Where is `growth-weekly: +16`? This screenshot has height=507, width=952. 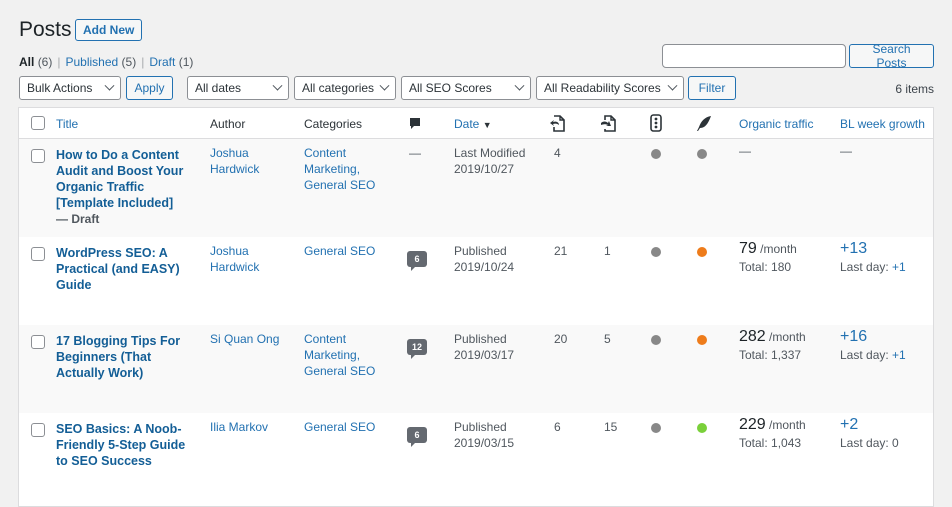
growth-weekly: +16 is located at coordinates (854, 336).